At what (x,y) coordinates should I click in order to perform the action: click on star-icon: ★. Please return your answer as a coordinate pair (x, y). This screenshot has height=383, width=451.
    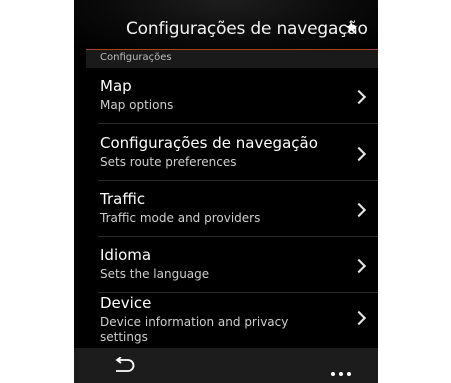
    Looking at the image, I should click on (351, 27).